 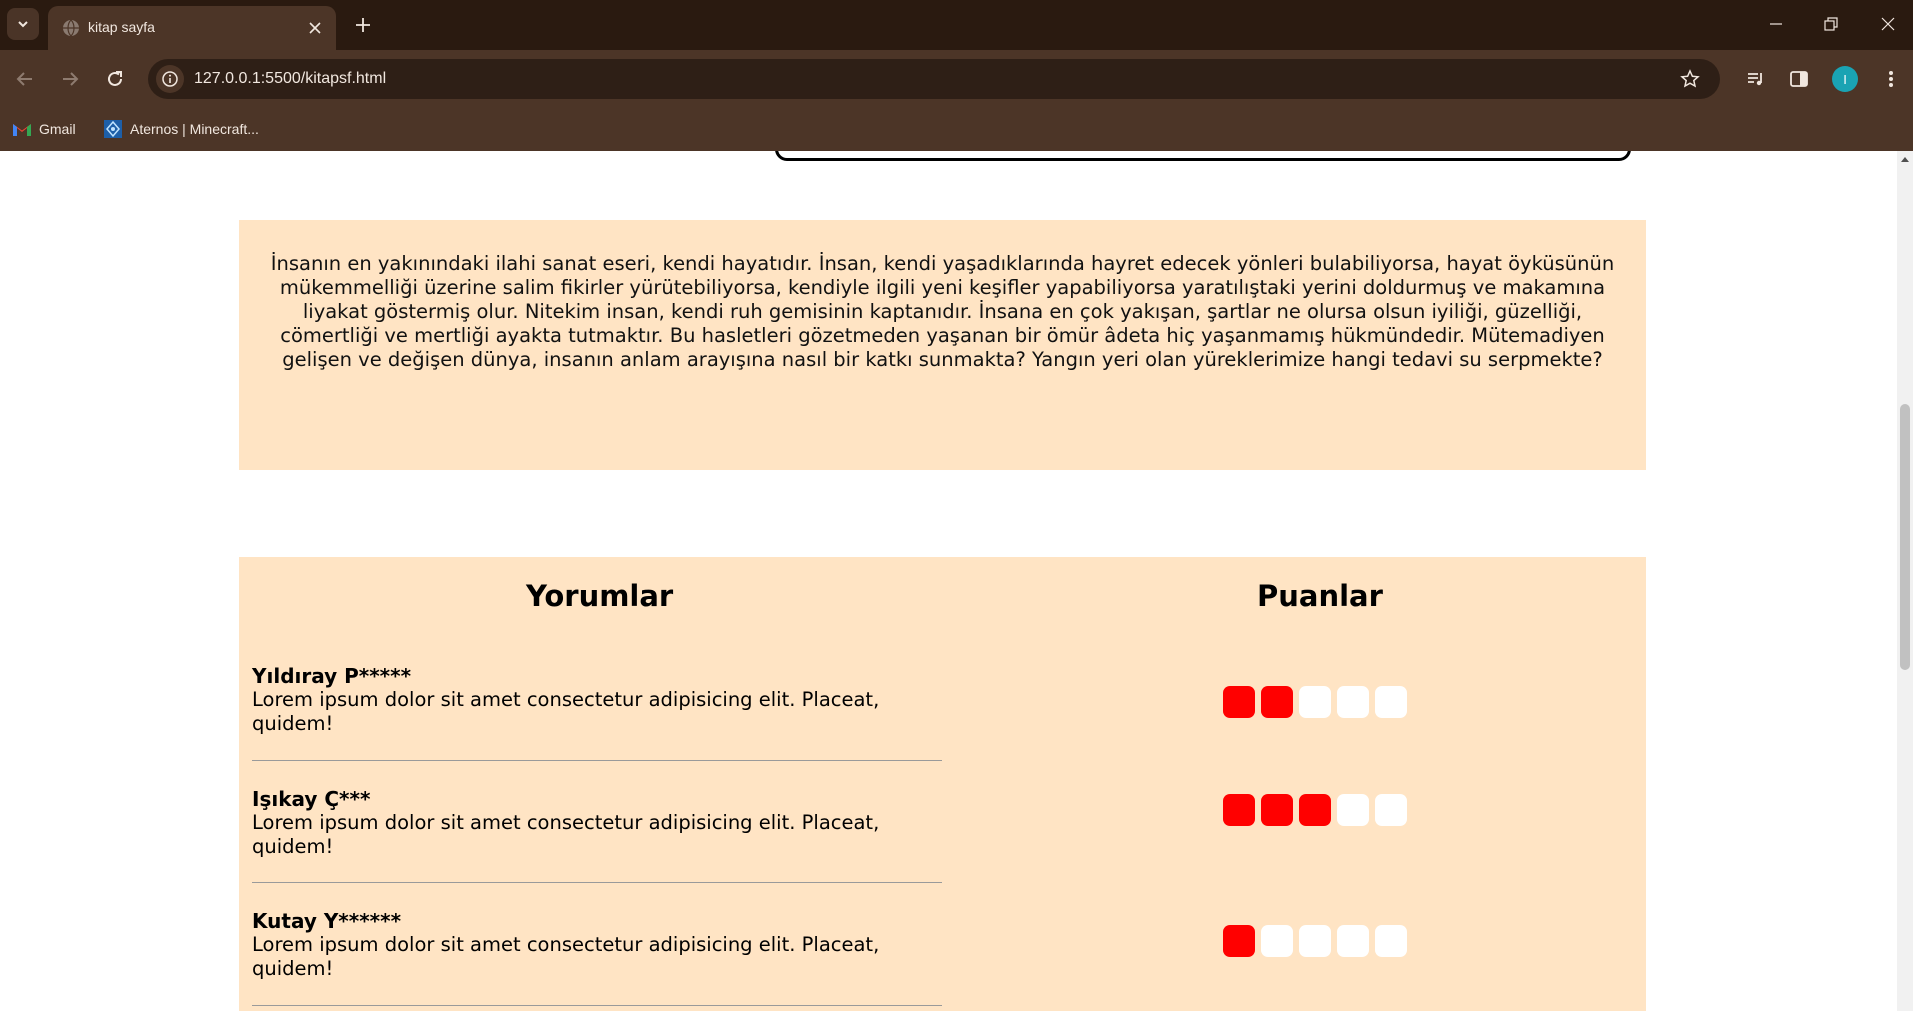 I want to click on forward-button, so click(x=70, y=79).